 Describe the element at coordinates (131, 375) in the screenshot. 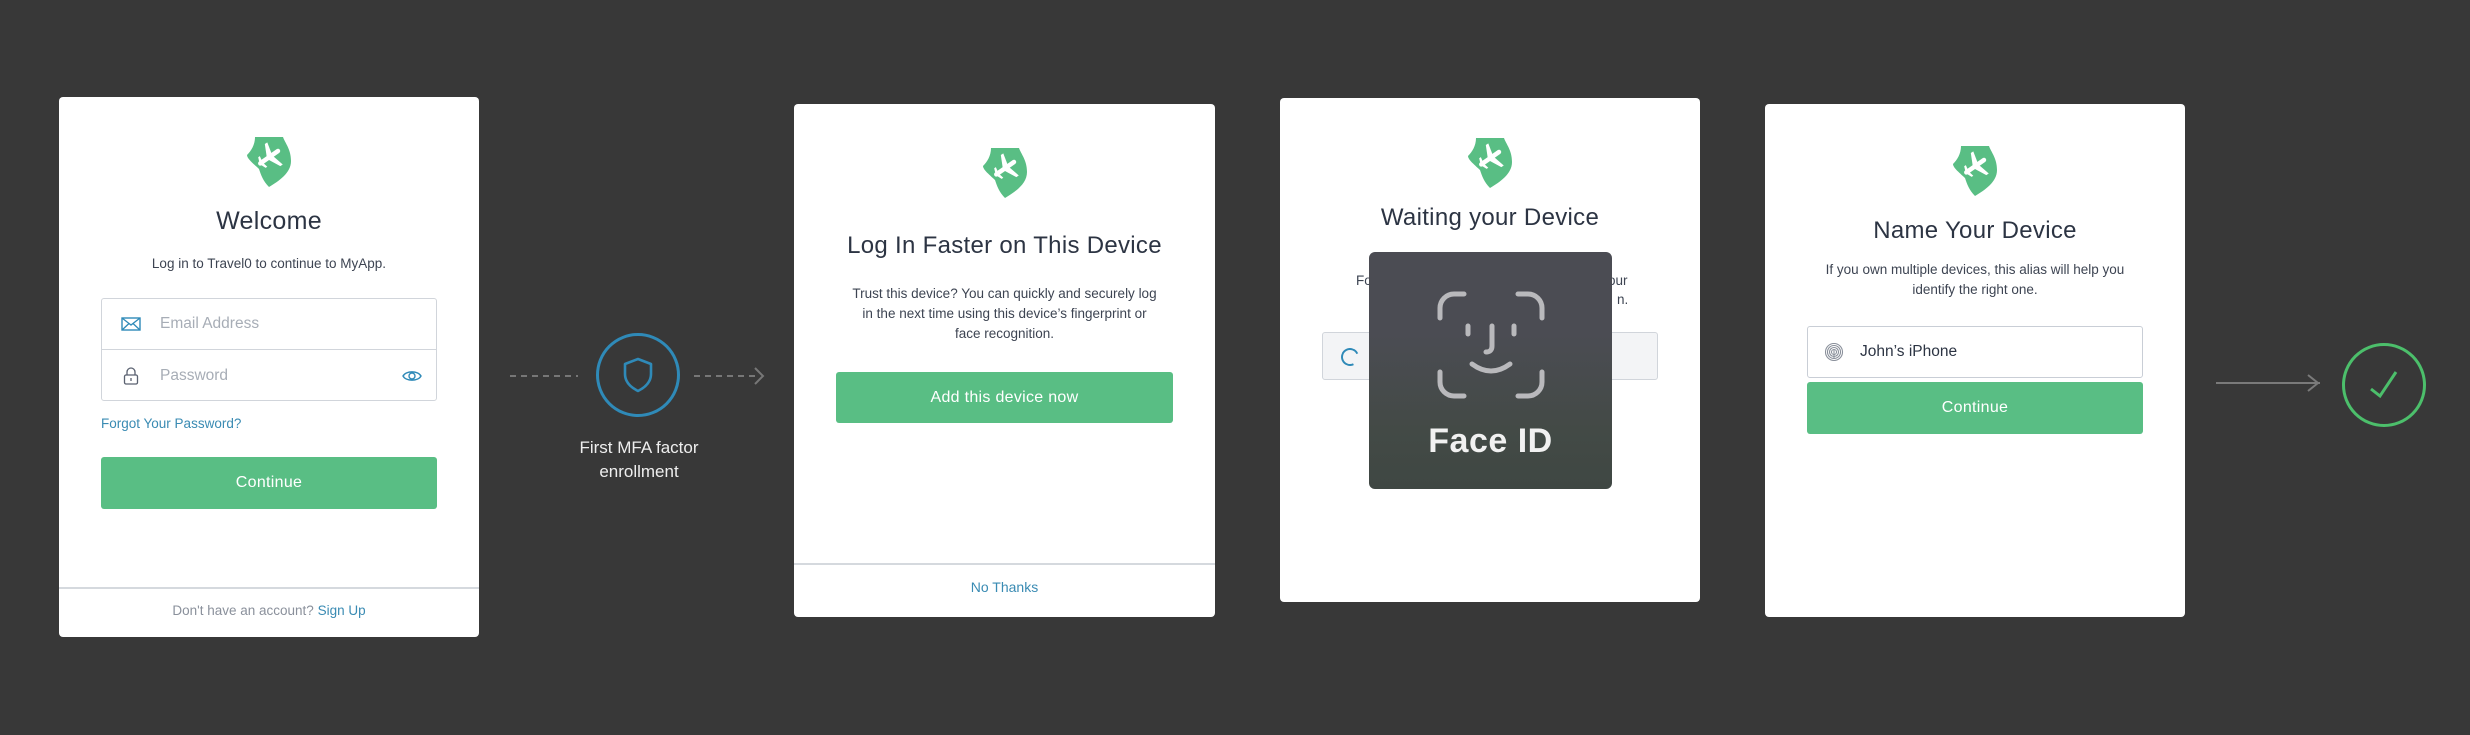

I see `lock-icon` at that location.